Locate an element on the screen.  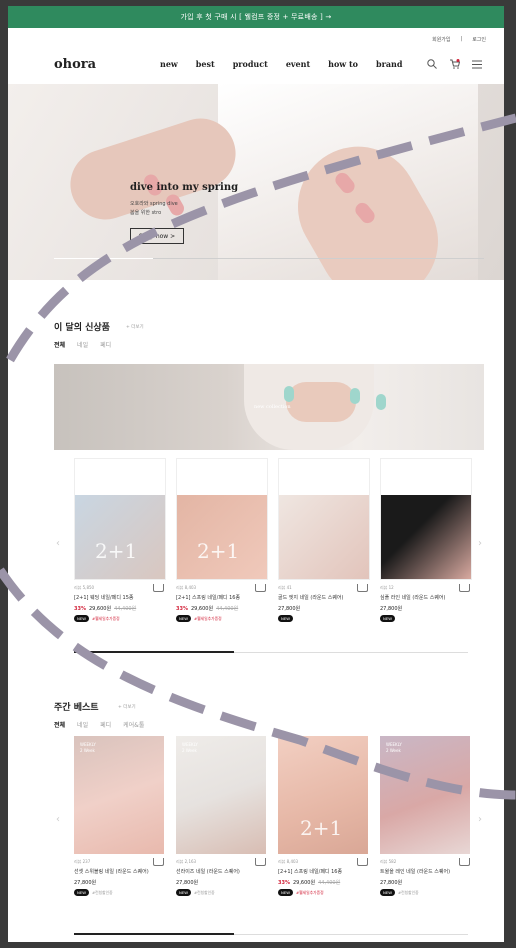
promo-banner: 가입 후 첫 구매 시 [ 웰컴프 증정 + 무료배송 ] → is located at coordinates (256, 17).